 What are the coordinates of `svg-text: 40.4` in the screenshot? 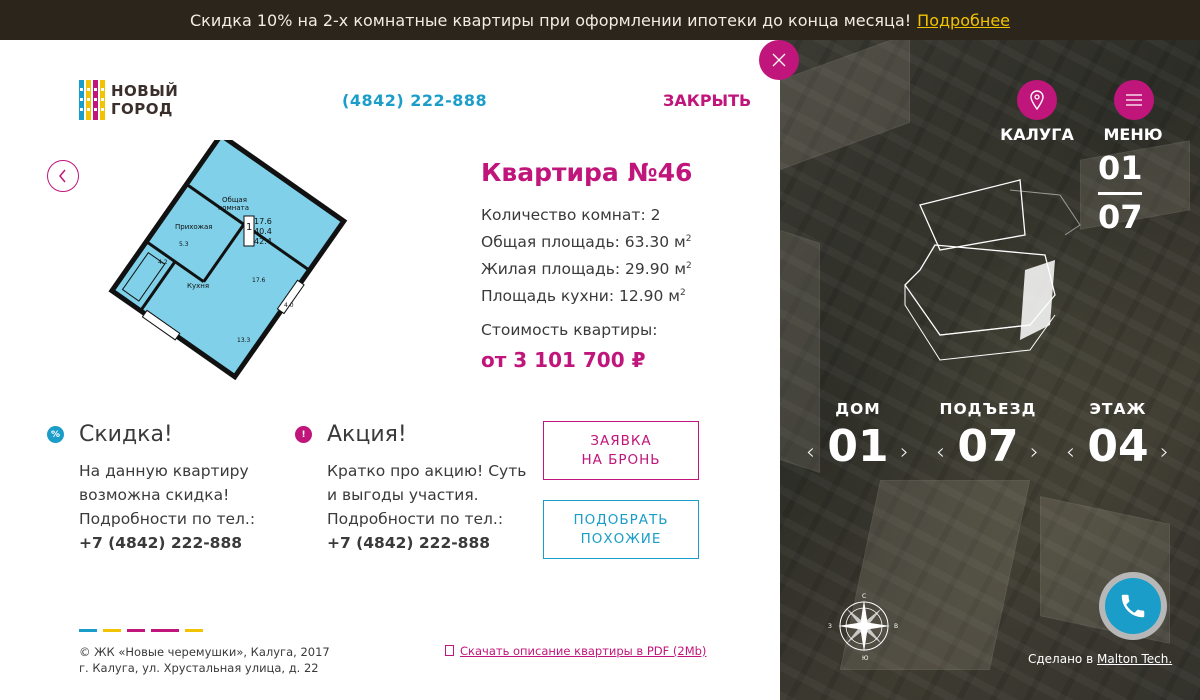 It's located at (263, 231).